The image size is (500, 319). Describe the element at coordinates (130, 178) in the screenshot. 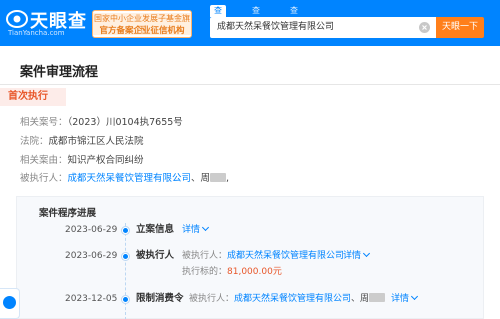

I see `executed-party-link: 成都天然呆餐饮管理有限公司` at that location.